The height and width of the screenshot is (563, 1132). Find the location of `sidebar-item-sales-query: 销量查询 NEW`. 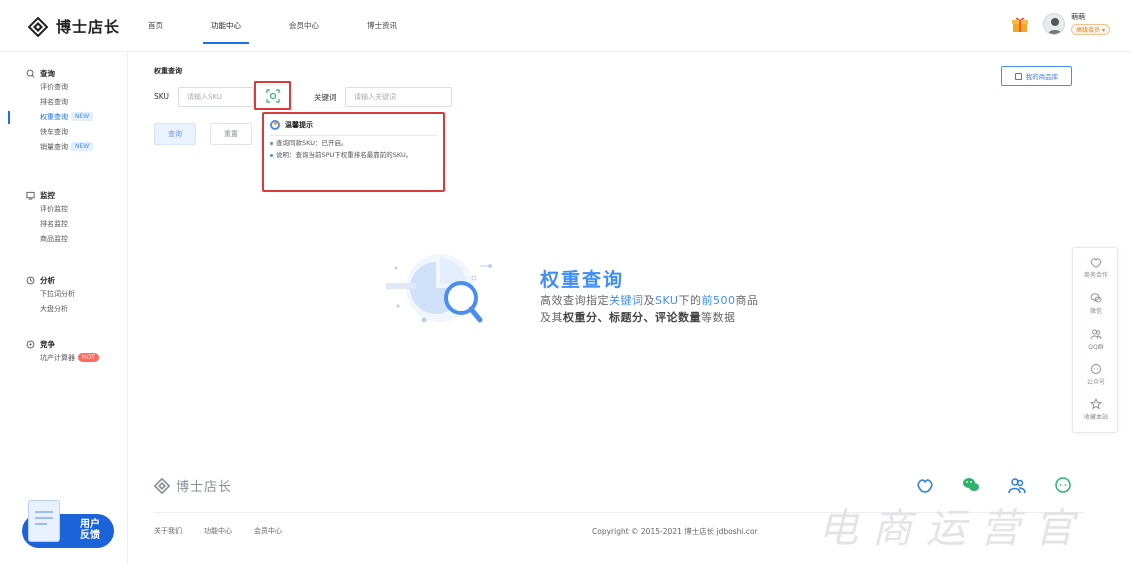

sidebar-item-sales-query: 销量查询 NEW is located at coordinates (64, 147).